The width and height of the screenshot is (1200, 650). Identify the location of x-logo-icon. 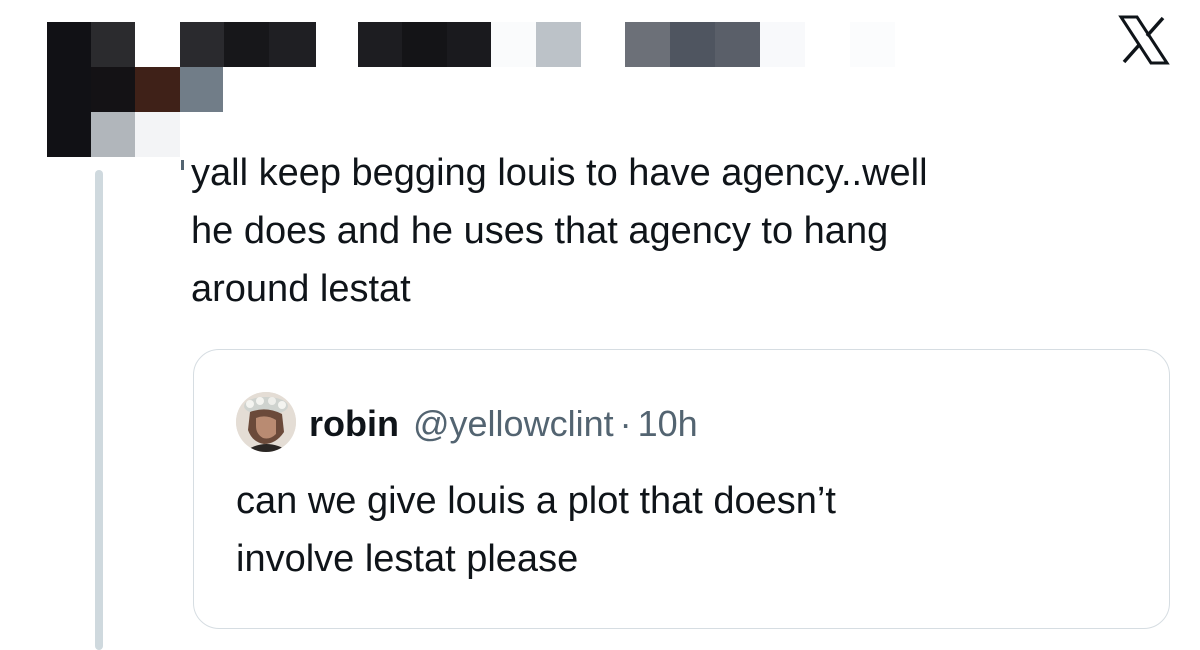
(1144, 40).